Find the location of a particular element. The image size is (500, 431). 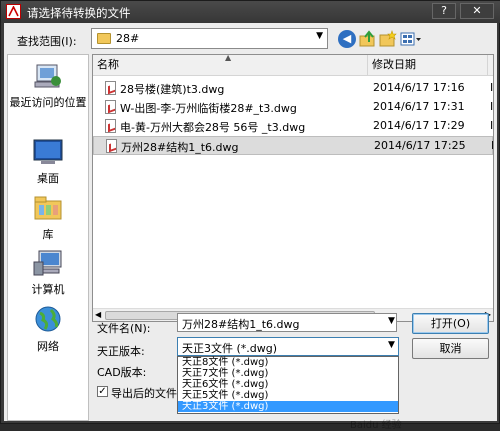

views-menu-icon is located at coordinates (411, 39).